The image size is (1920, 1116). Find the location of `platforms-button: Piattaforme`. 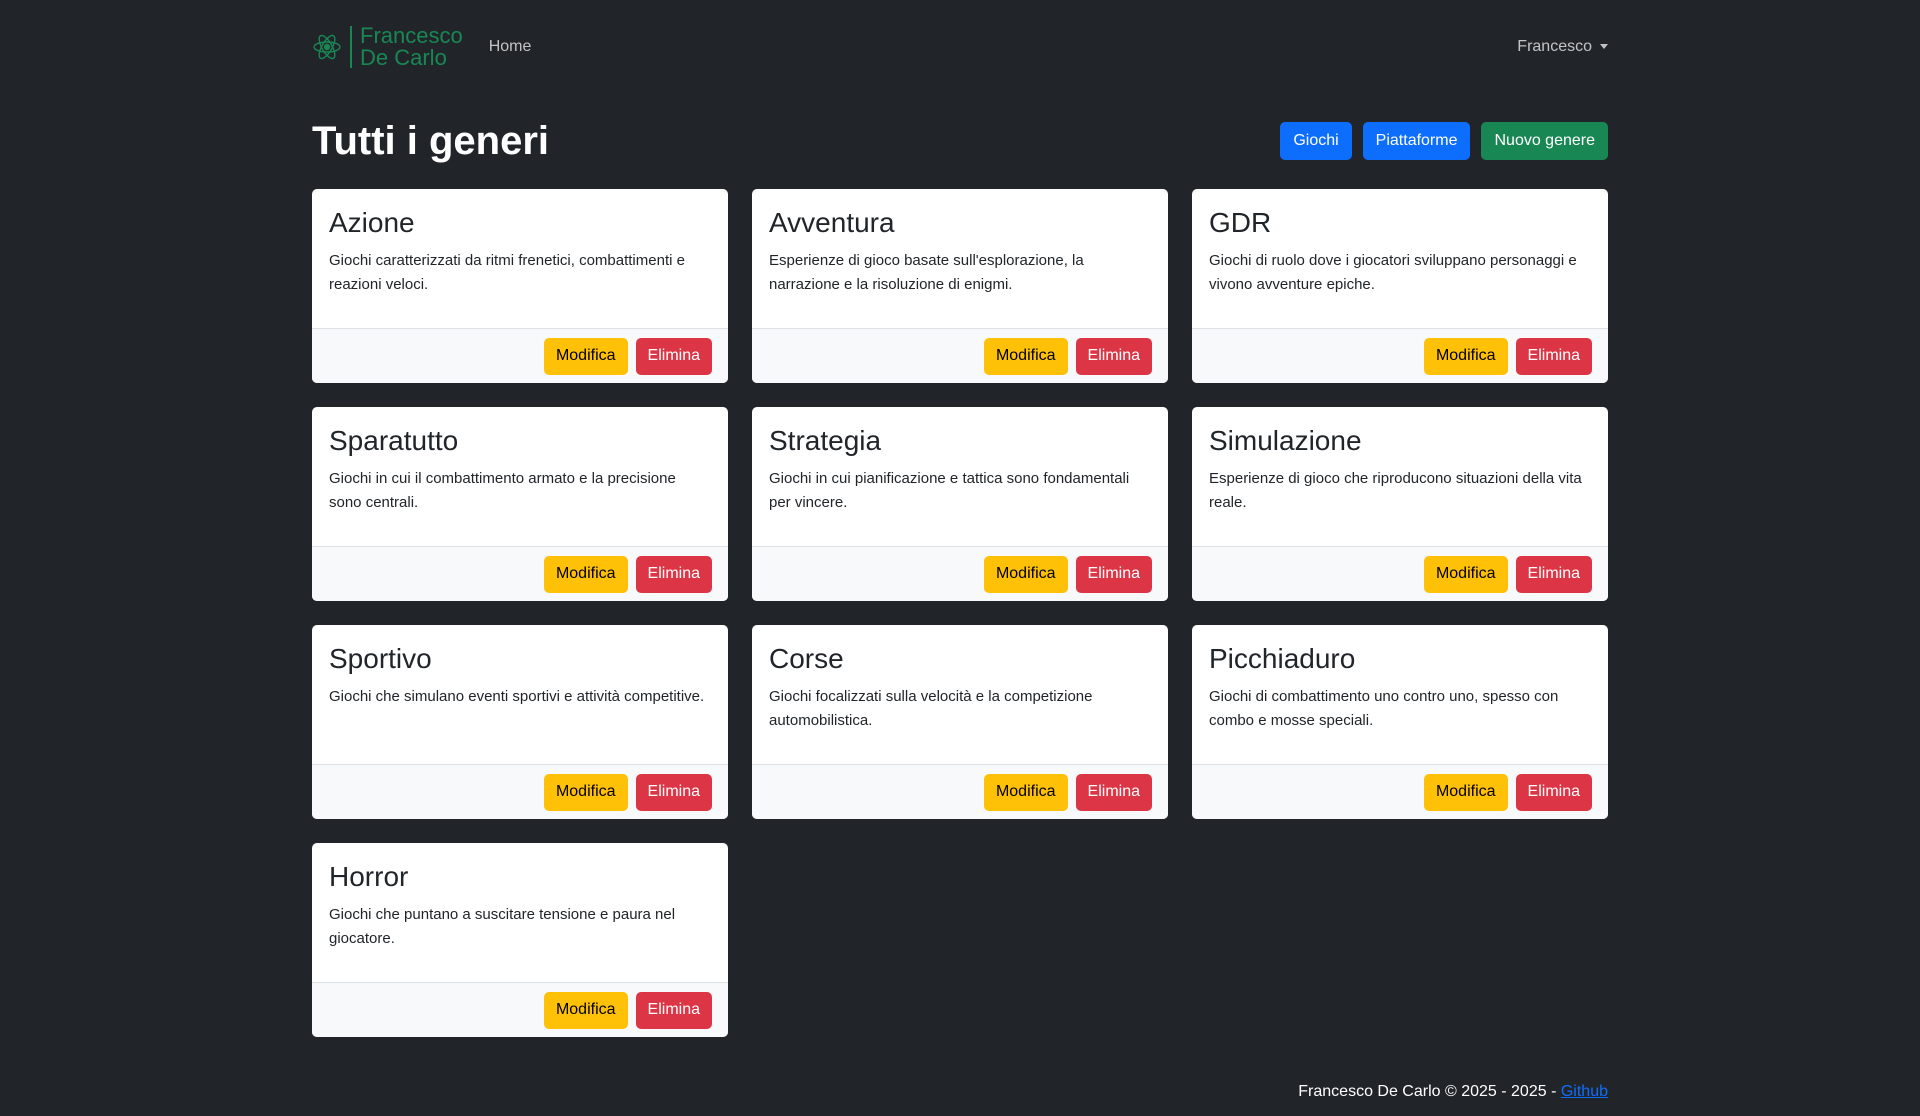

platforms-button: Piattaforme is located at coordinates (1416, 141).